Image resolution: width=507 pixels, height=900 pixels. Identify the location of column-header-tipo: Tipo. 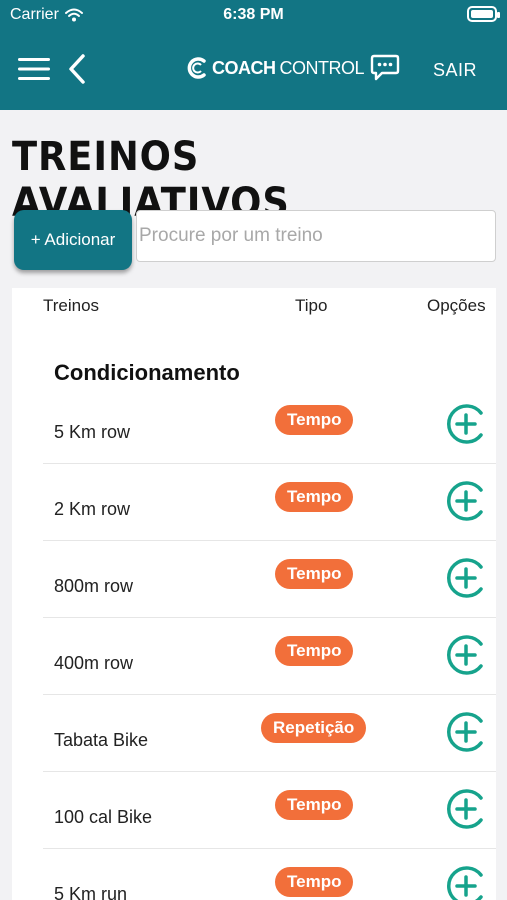
(311, 305).